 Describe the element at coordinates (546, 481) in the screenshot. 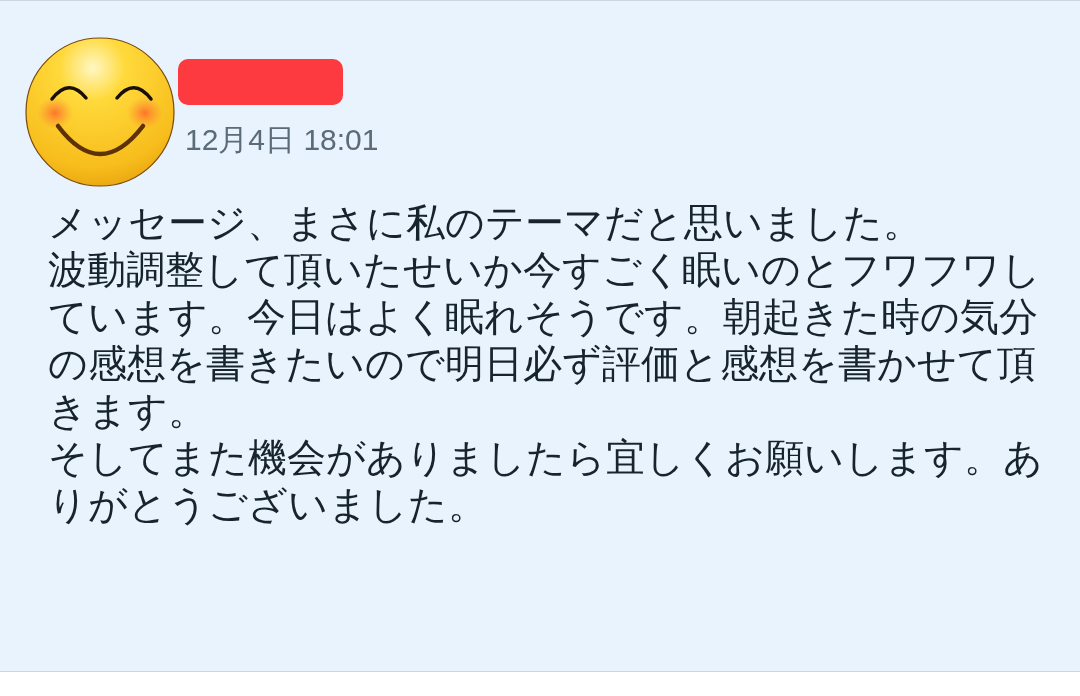

I see `message-text: そしてまた機会がありましたら宜しくお願いします。ありがとうございました。` at that location.